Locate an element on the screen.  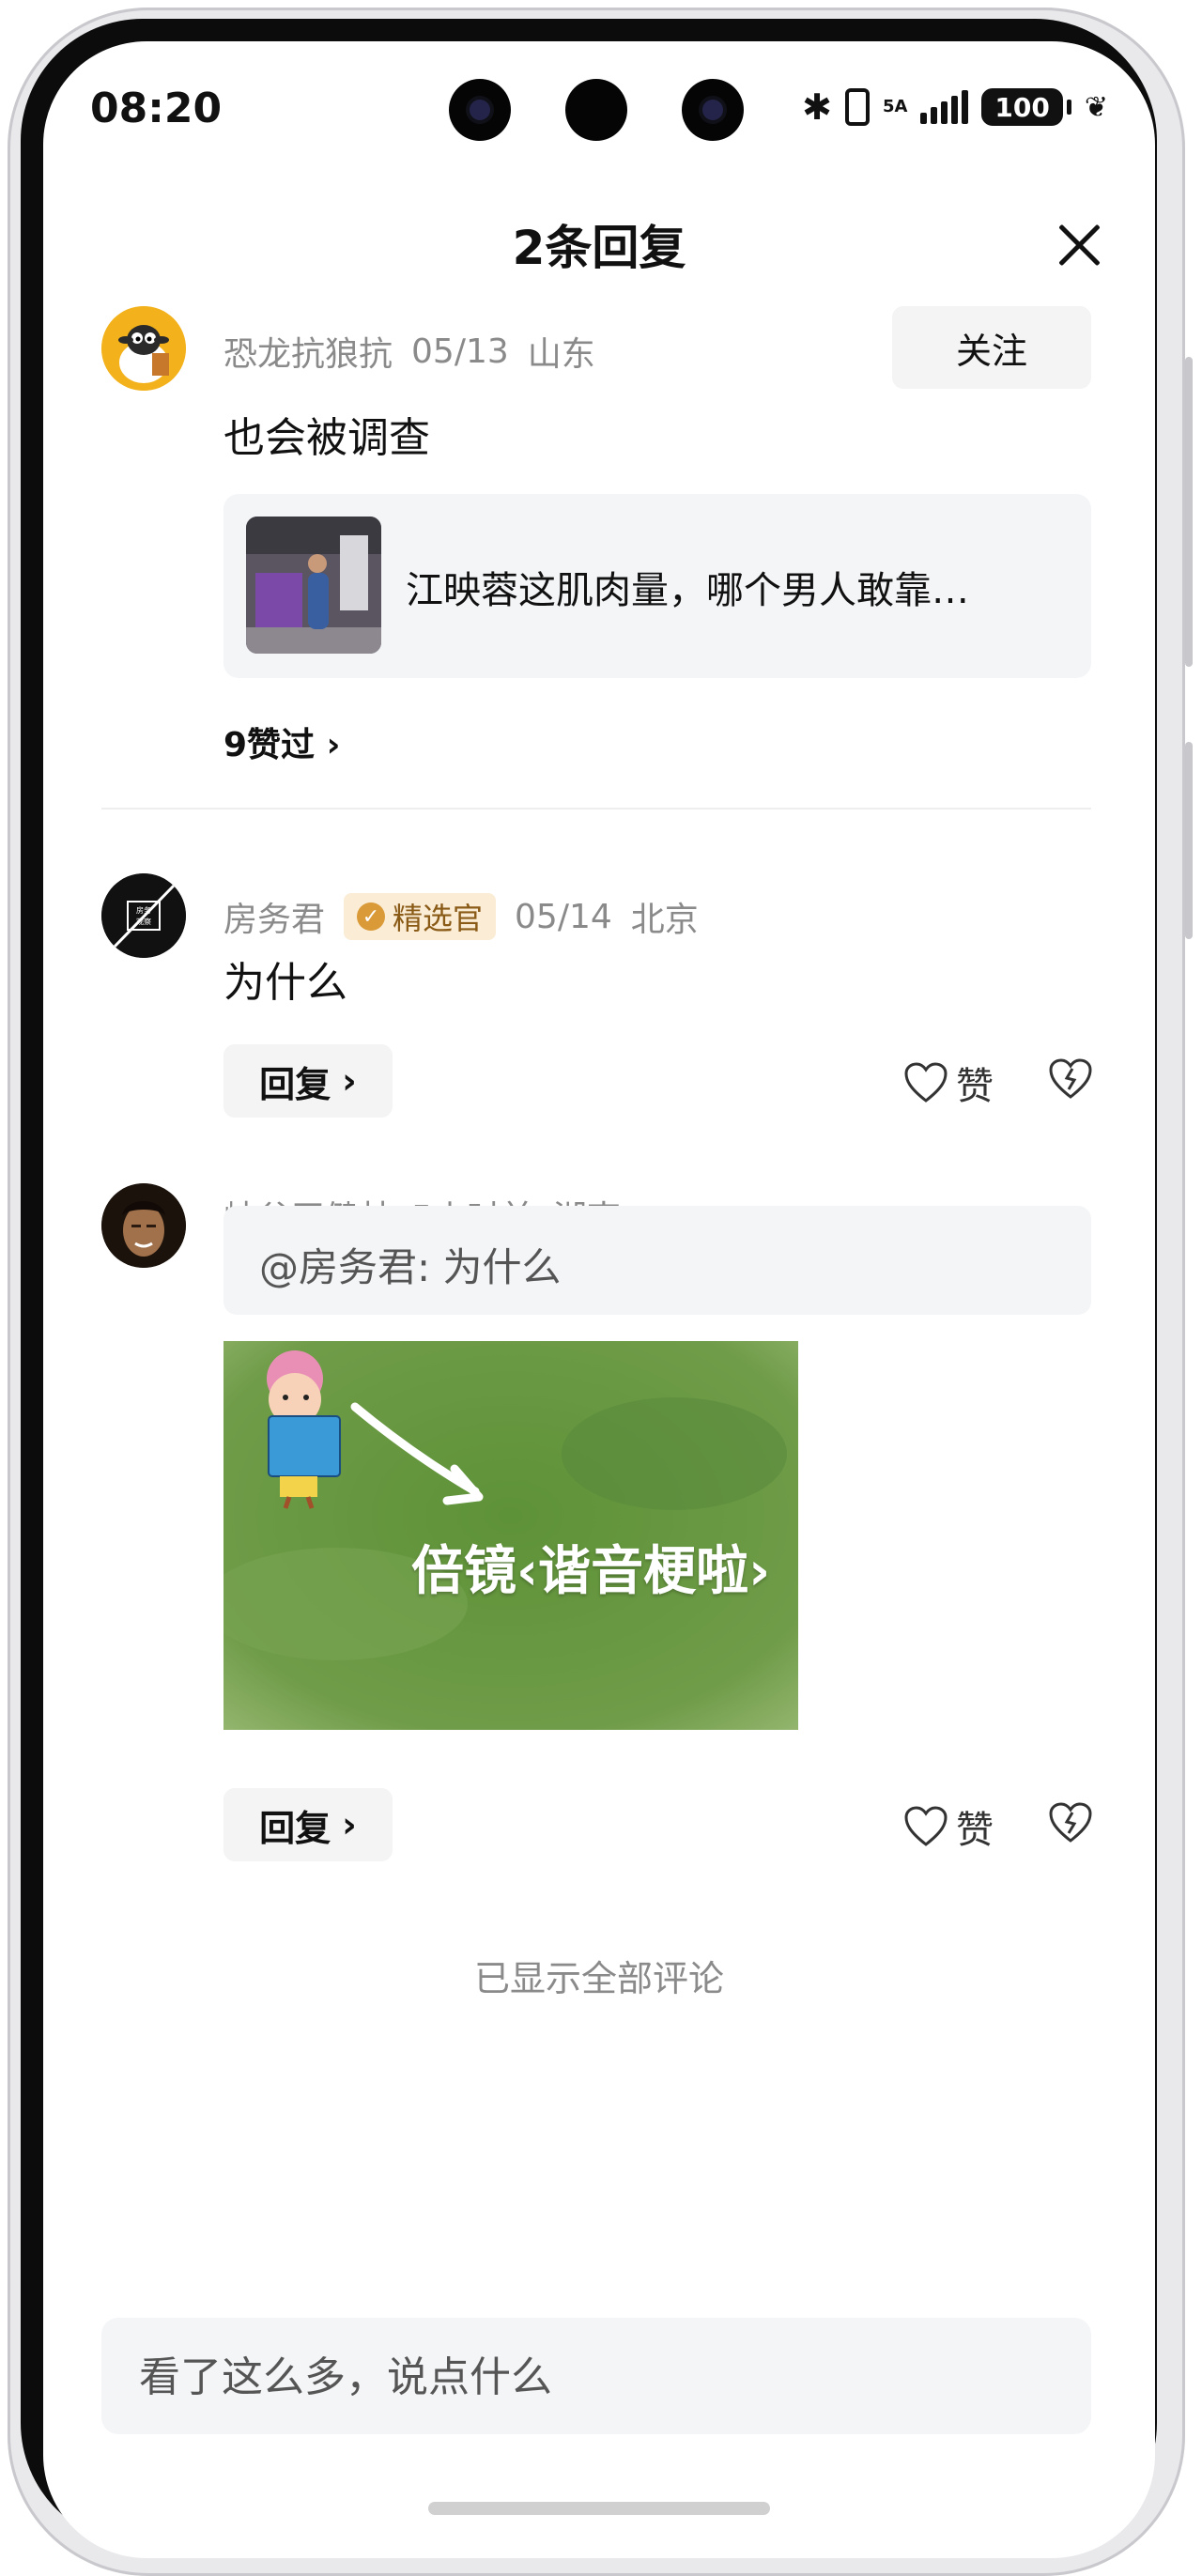
portrait-avatar-icon is located at coordinates (143, 1225).